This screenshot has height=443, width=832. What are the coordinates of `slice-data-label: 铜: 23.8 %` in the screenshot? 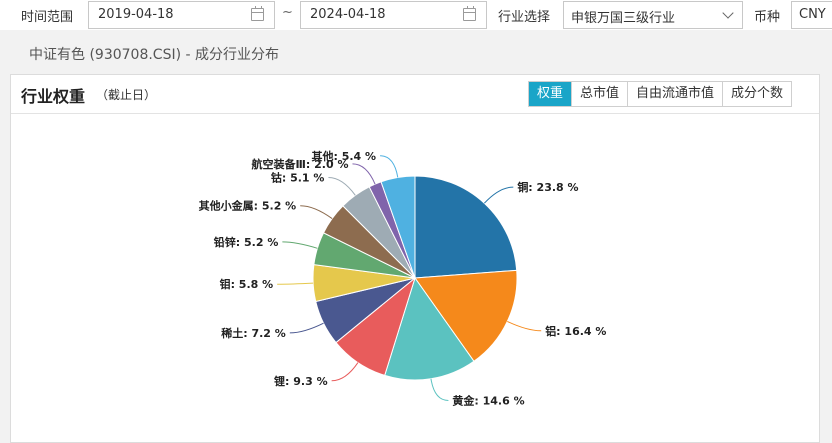 It's located at (547, 187).